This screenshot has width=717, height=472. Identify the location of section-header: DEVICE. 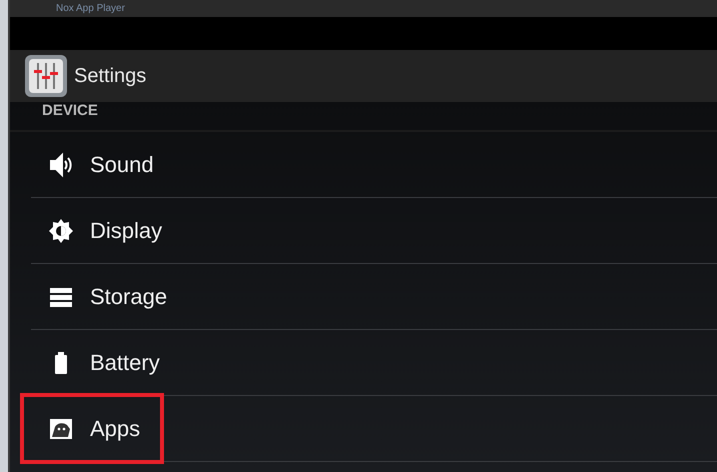
(70, 110).